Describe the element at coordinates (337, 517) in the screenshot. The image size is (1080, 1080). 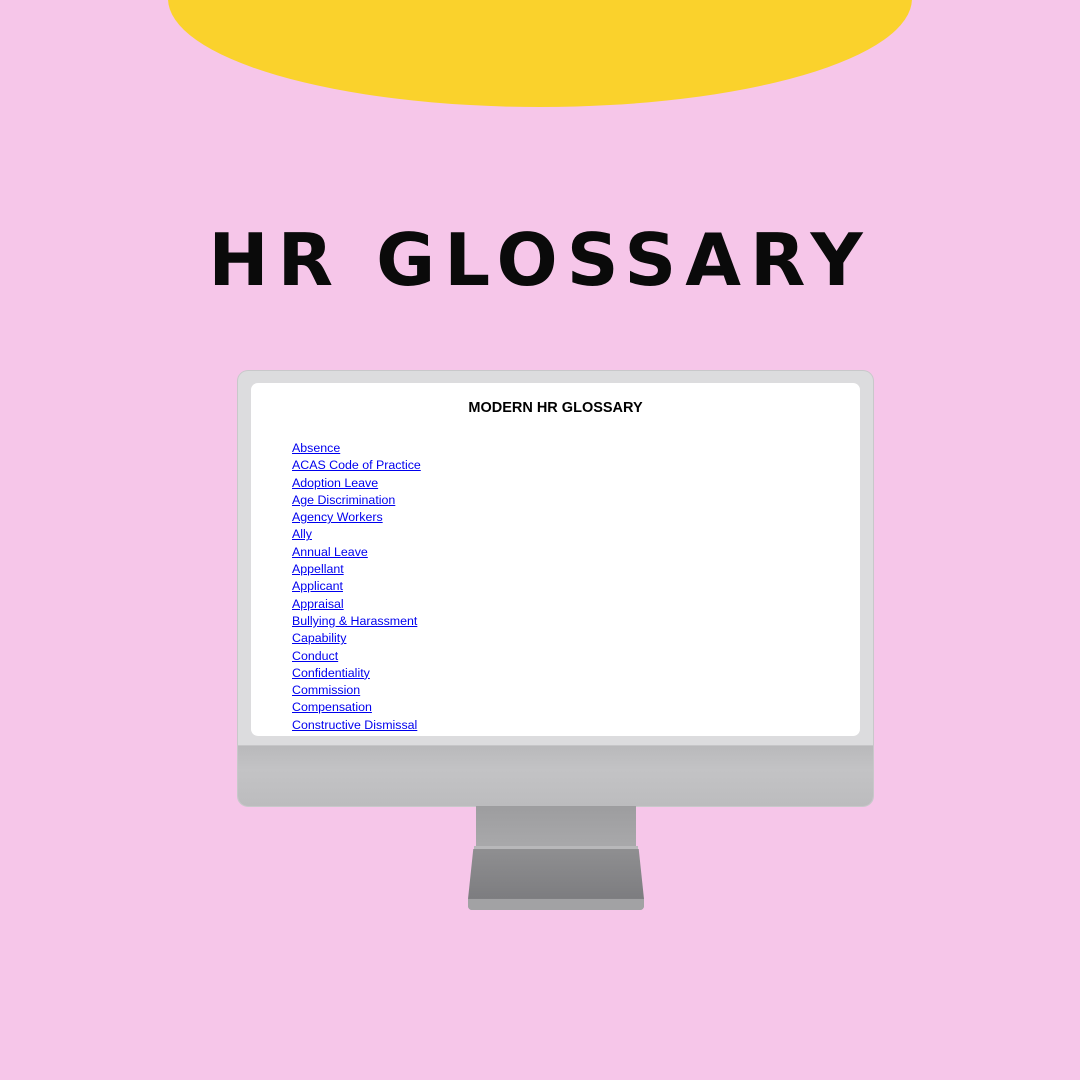
I see `glossary-link-agency-workers: Agency Workers` at that location.